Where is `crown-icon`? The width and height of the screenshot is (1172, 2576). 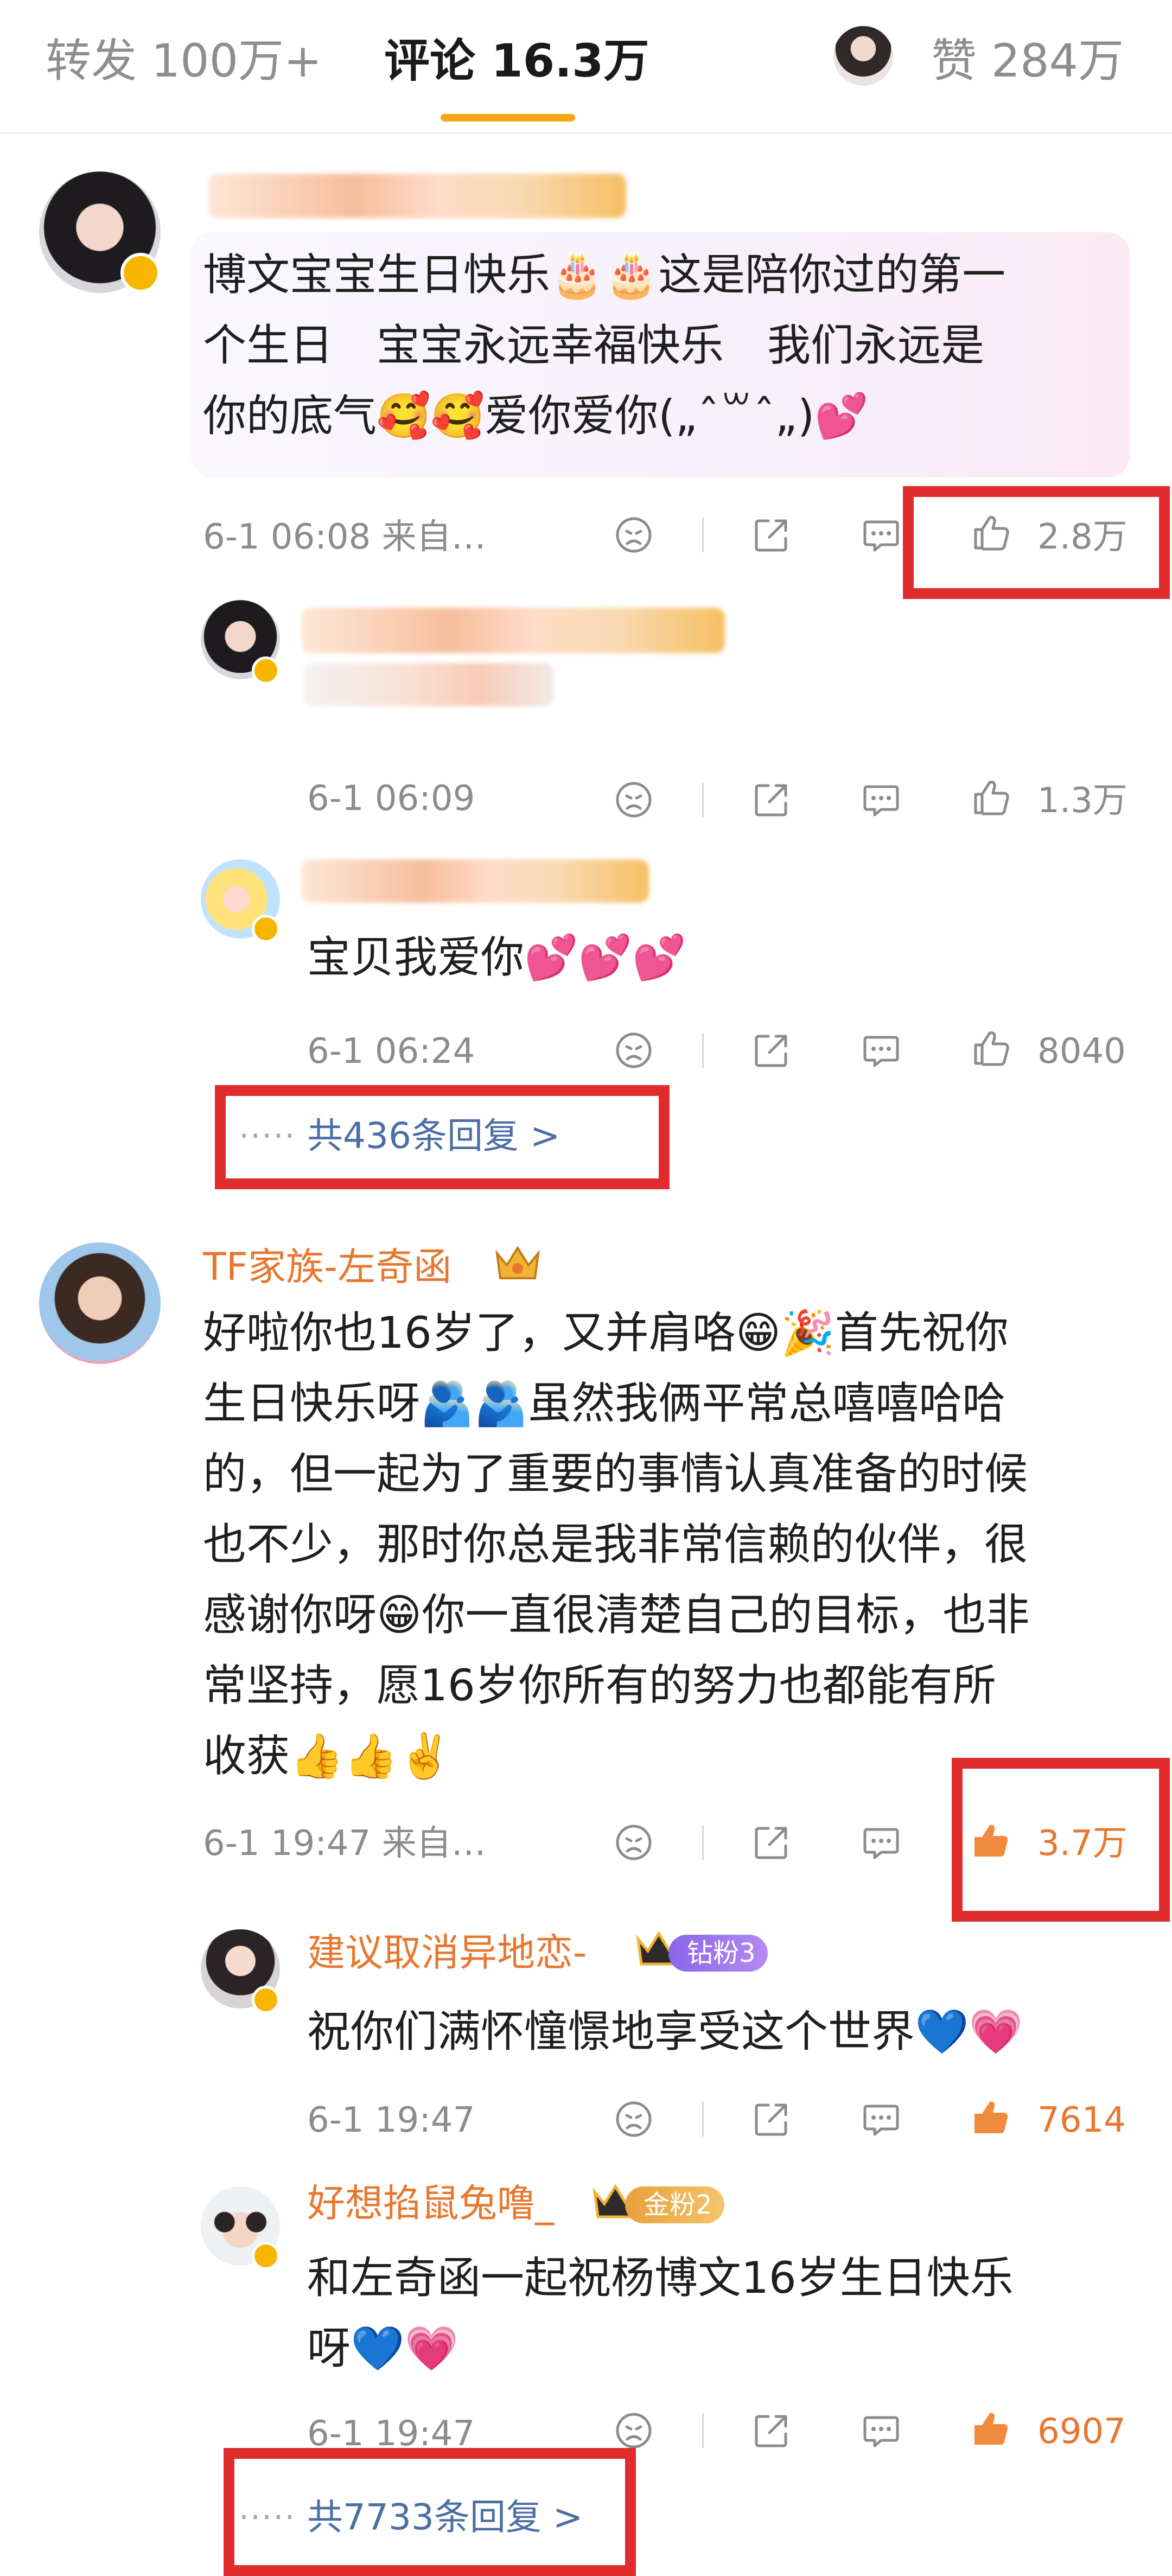 crown-icon is located at coordinates (518, 1262).